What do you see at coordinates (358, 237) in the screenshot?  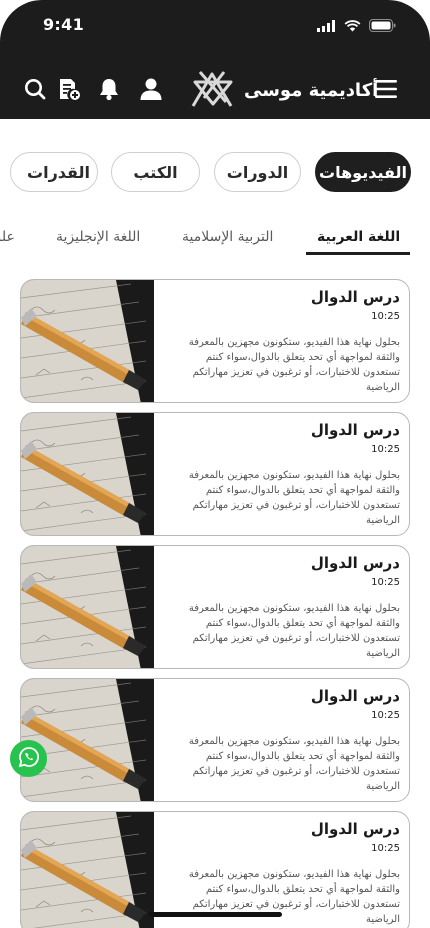 I see `tab-arabic: اللغة العربية` at bounding box center [358, 237].